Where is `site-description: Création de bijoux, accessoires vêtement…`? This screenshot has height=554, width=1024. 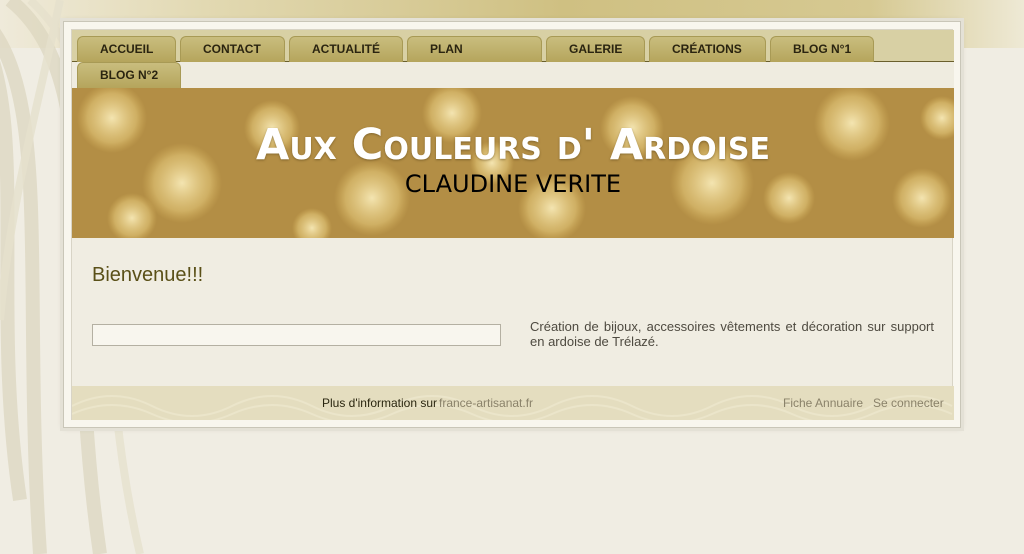
site-description: Création de bijoux, accessoires vêtement… is located at coordinates (732, 334).